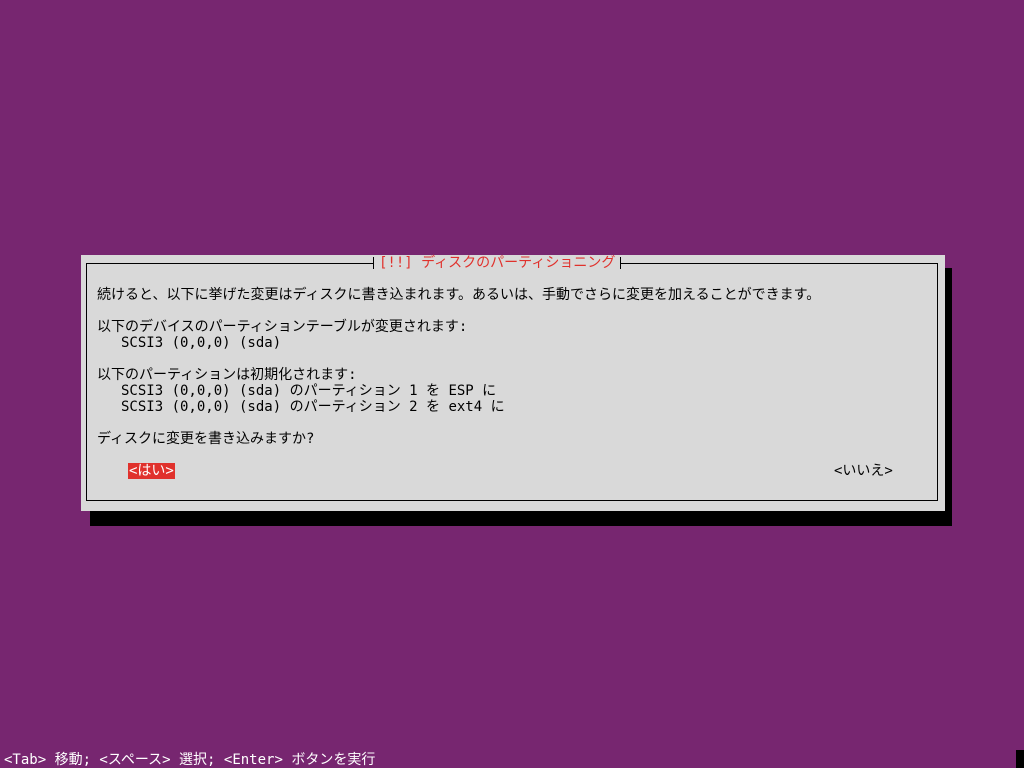  What do you see at coordinates (151, 471) in the screenshot?
I see `yes-button: <はい>` at bounding box center [151, 471].